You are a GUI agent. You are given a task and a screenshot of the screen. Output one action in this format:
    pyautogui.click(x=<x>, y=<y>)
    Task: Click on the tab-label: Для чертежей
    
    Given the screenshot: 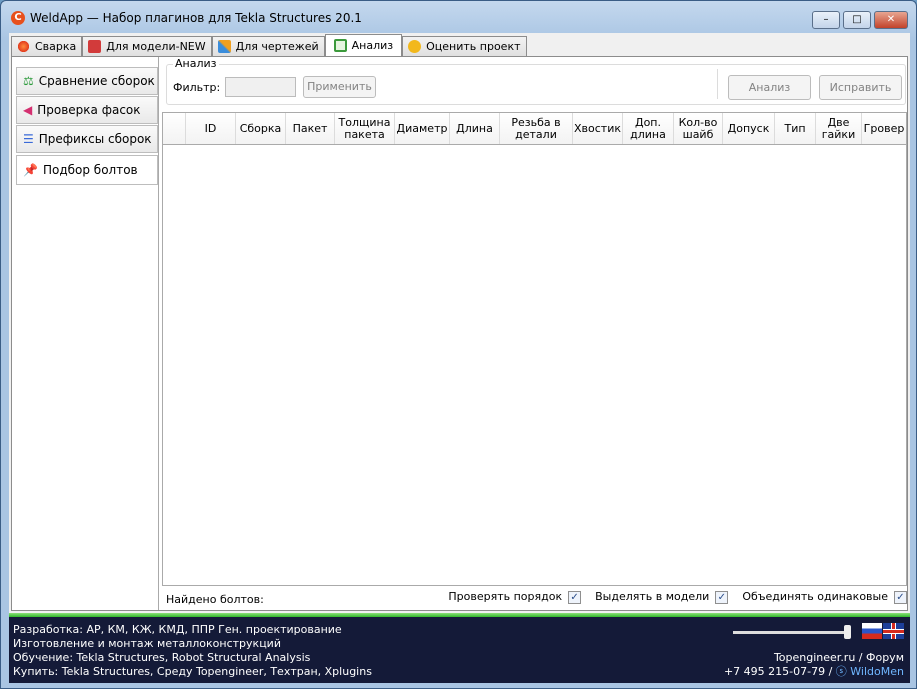 What is the action you would take?
    pyautogui.click(x=277, y=46)
    